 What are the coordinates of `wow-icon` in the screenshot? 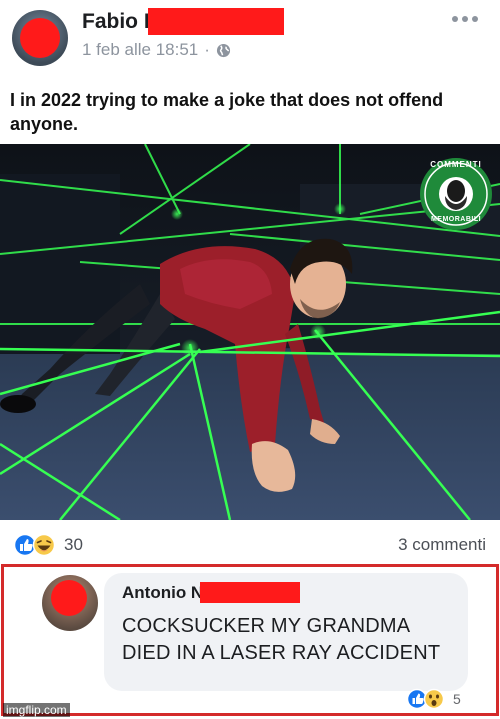 It's located at (434, 699).